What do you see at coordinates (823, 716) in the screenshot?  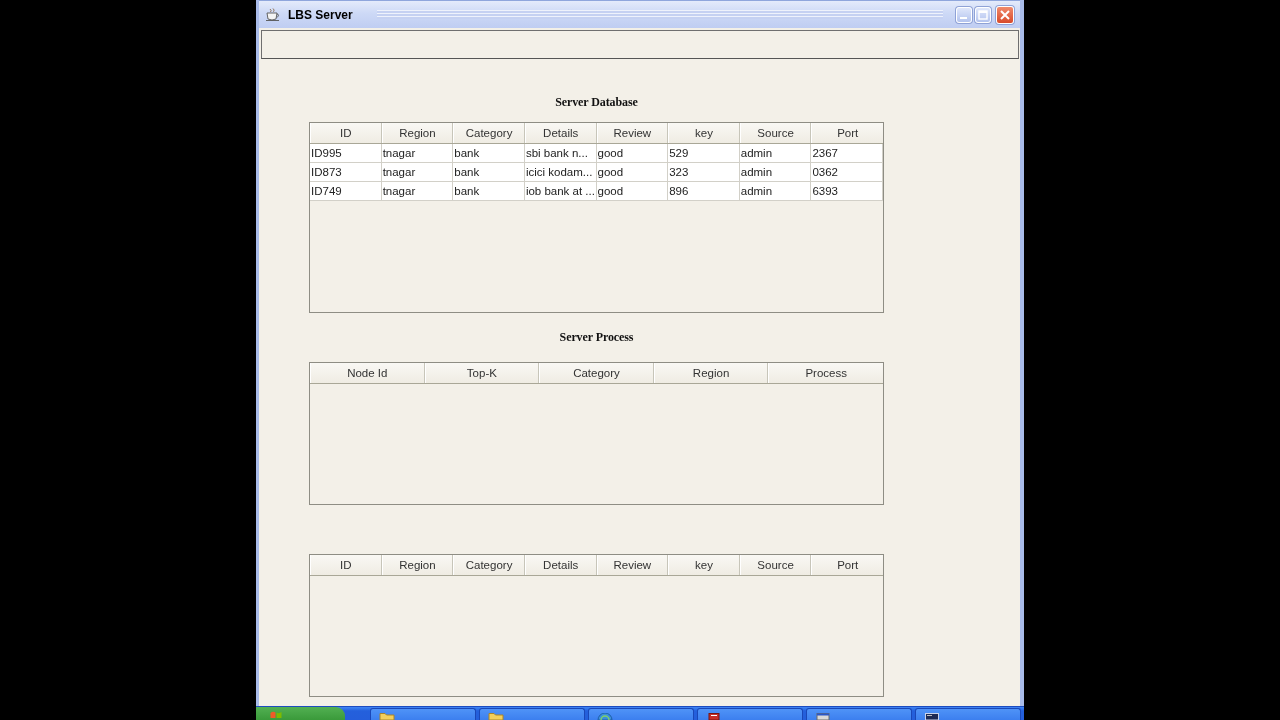 I see `window-icon` at bounding box center [823, 716].